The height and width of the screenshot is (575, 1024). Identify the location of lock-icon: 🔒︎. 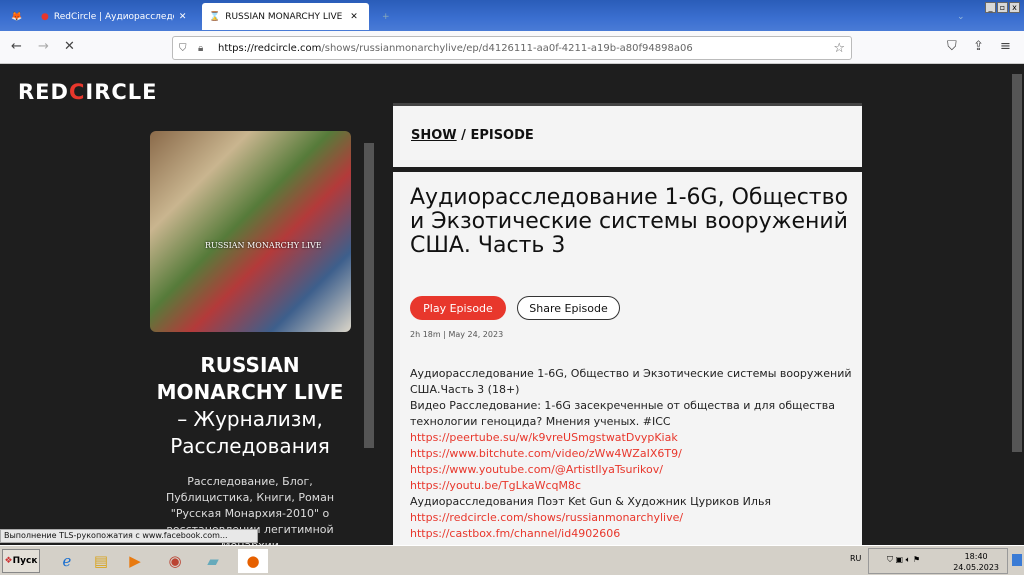
(201, 48).